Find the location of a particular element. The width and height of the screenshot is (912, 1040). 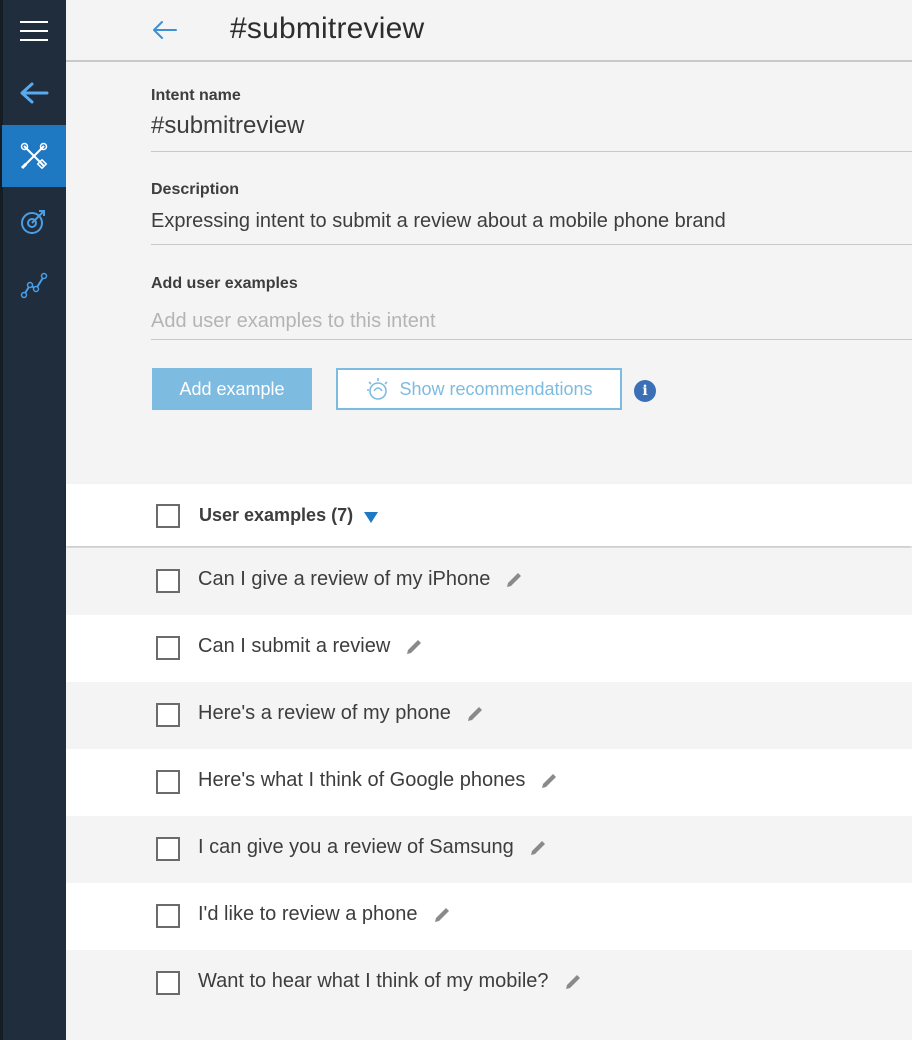

menu-icon is located at coordinates (34, 31).